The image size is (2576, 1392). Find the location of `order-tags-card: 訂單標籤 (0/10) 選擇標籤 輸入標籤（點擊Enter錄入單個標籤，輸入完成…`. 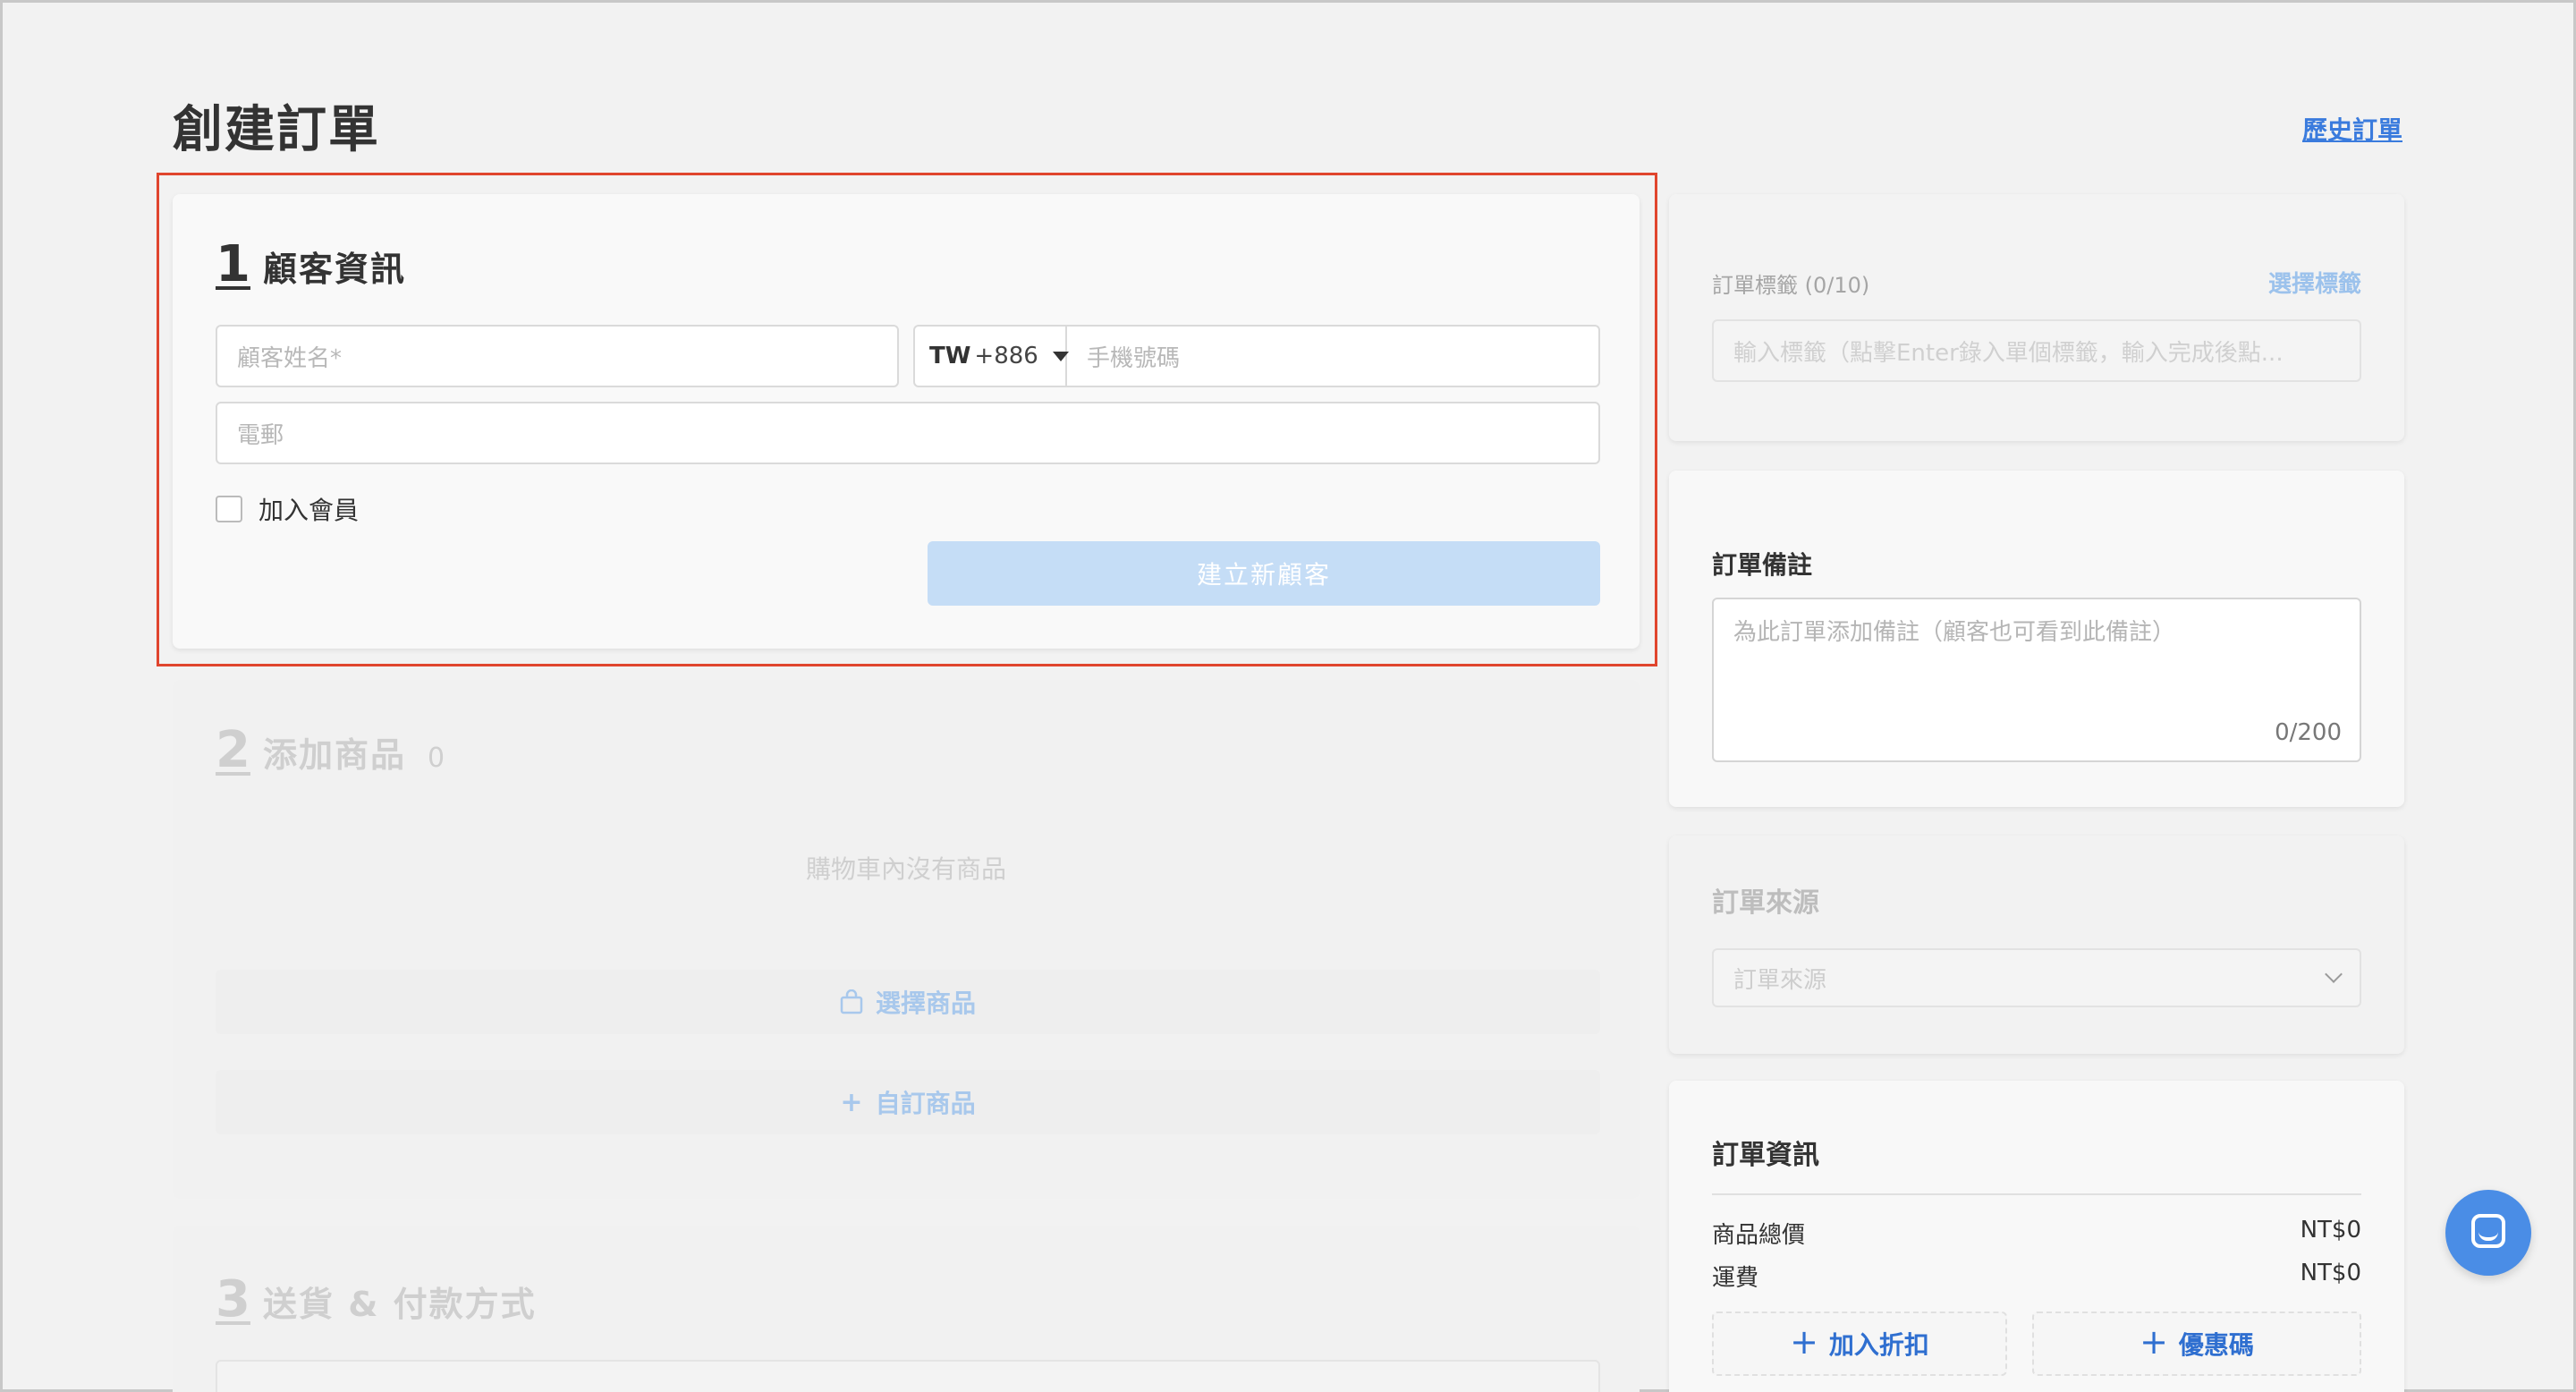

order-tags-card: 訂單標籤 (0/10) 選擇標籤 輸入標籤（點擊Enter錄入單個標籤，輸入完成… is located at coordinates (2036, 317).